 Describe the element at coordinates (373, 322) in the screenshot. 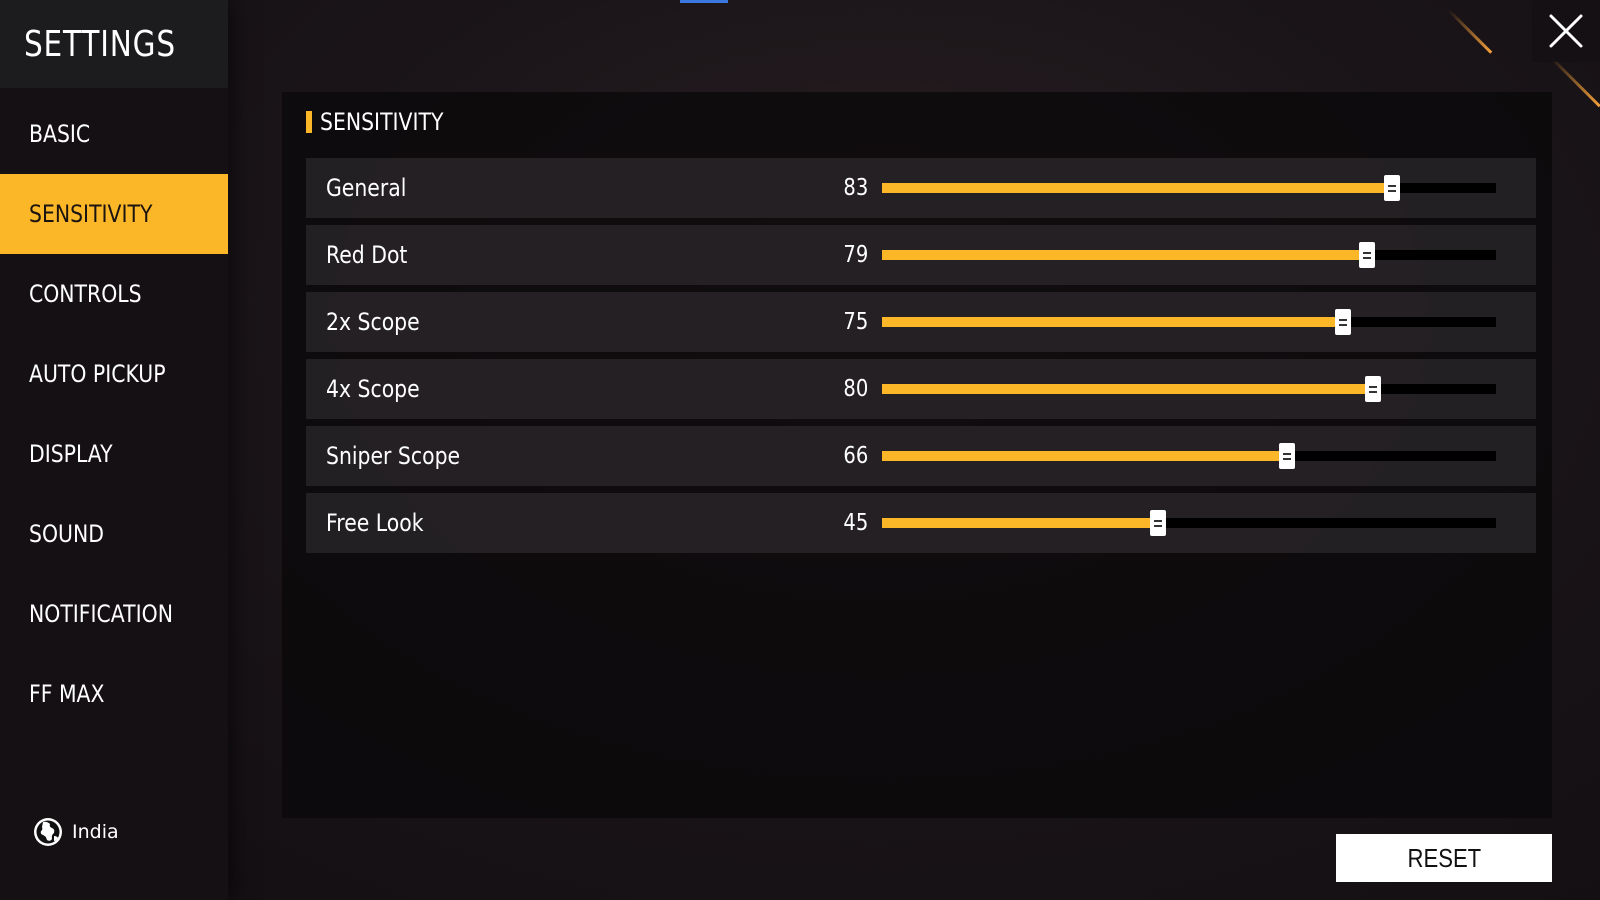

I see `row-label: 2x Scope` at that location.